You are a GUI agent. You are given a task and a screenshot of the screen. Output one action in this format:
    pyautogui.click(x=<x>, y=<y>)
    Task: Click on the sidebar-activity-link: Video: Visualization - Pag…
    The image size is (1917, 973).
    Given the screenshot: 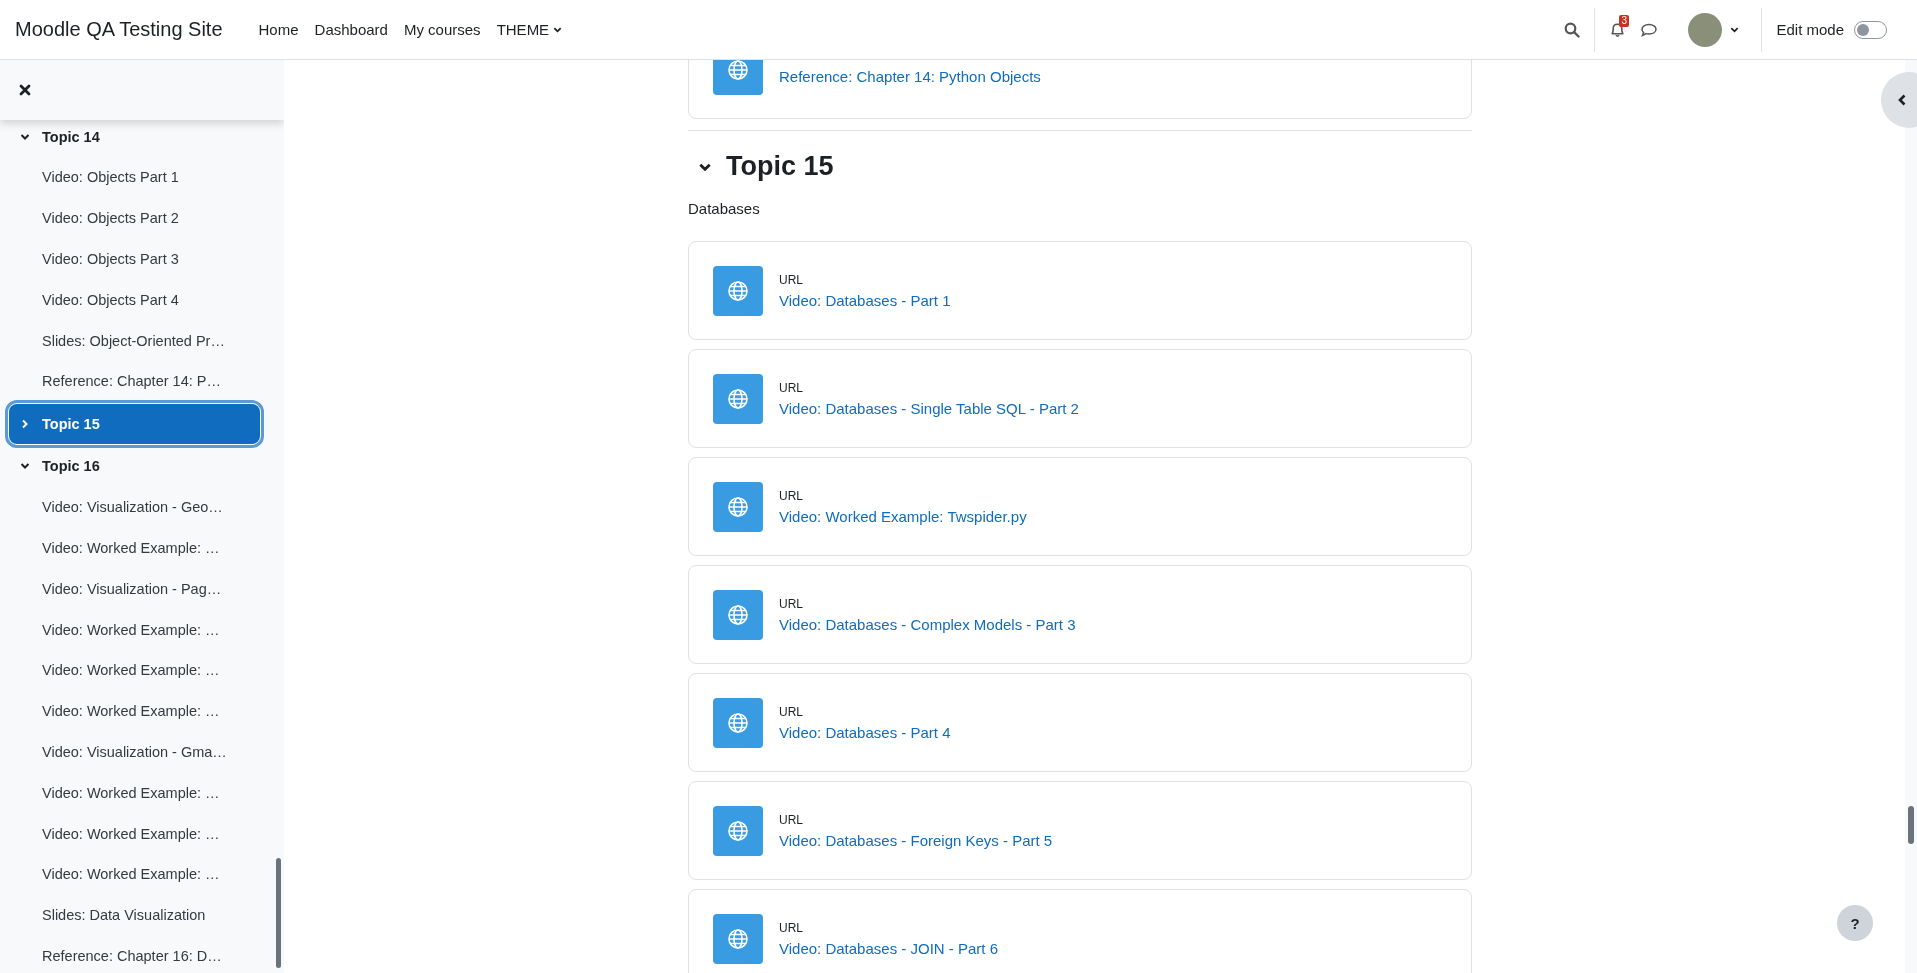 What is the action you would take?
    pyautogui.click(x=140, y=589)
    